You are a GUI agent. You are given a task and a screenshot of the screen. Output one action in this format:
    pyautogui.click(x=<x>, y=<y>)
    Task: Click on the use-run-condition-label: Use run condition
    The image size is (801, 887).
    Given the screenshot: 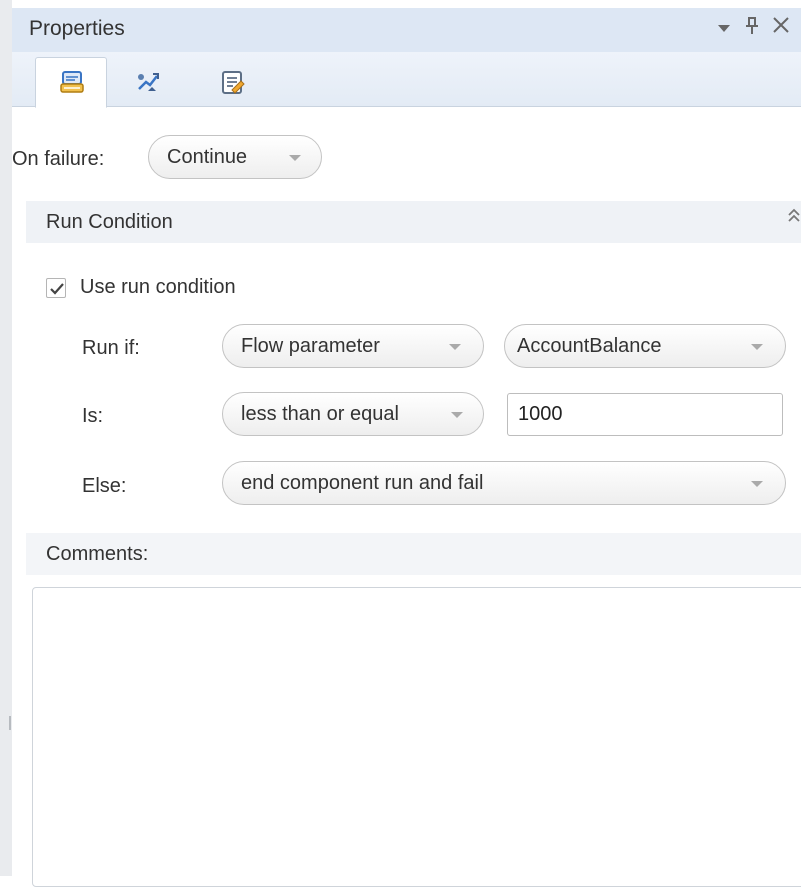 What is the action you would take?
    pyautogui.click(x=158, y=287)
    